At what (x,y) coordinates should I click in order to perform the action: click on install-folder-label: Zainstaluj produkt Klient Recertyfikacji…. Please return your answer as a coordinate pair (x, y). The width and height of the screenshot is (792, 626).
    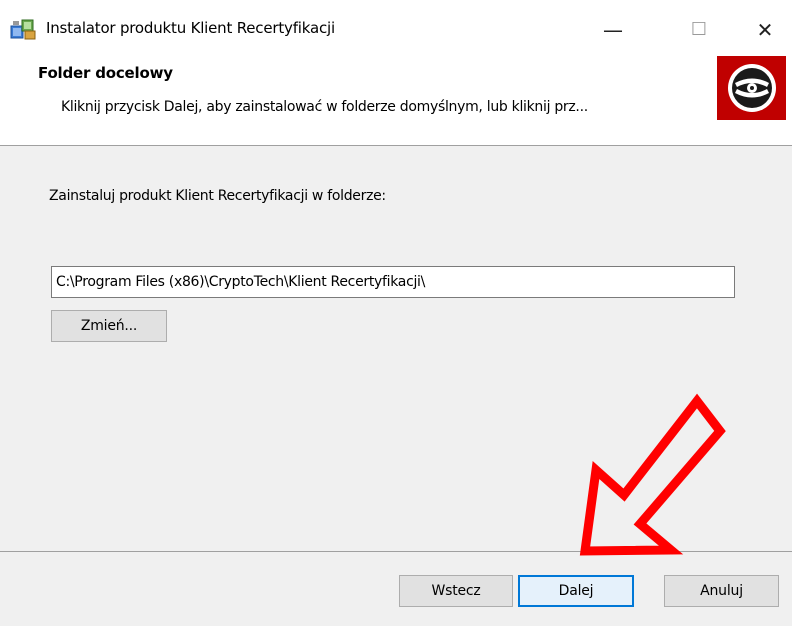
    Looking at the image, I should click on (217, 196).